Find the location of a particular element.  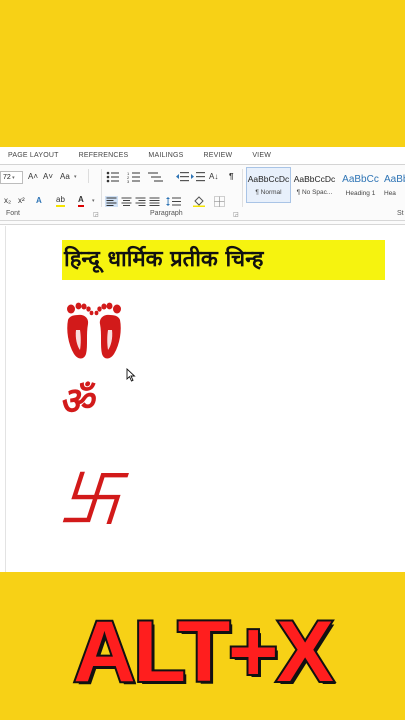

tab-mailings: MAILINGS is located at coordinates (165, 155).